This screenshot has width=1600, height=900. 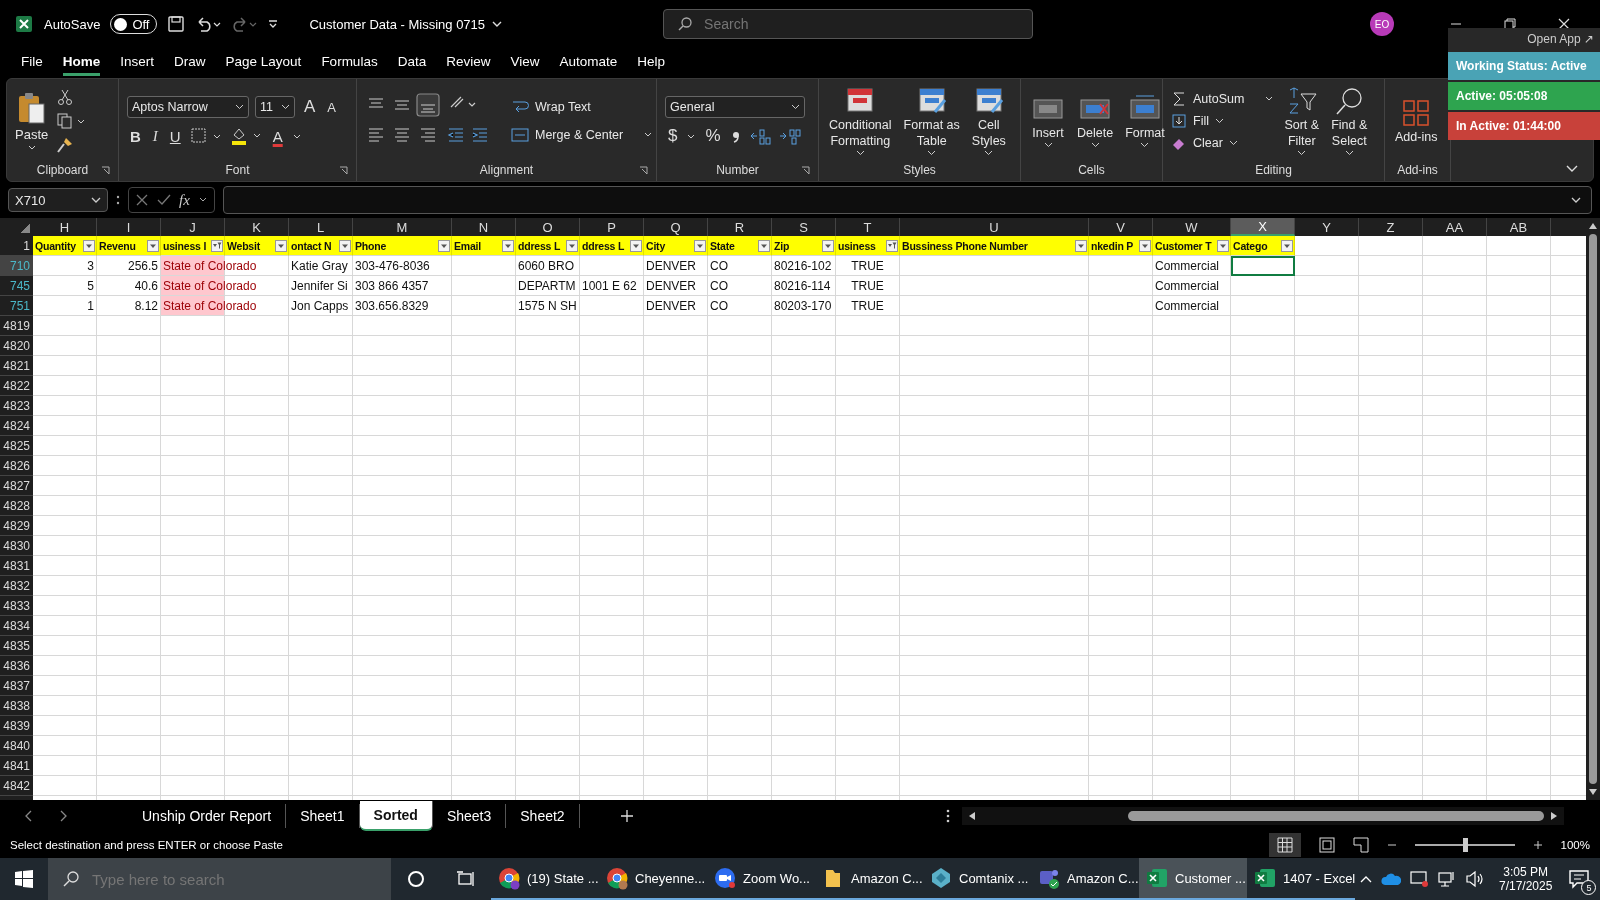 What do you see at coordinates (1349, 133) in the screenshot?
I see `find-select-button: Find & Select` at bounding box center [1349, 133].